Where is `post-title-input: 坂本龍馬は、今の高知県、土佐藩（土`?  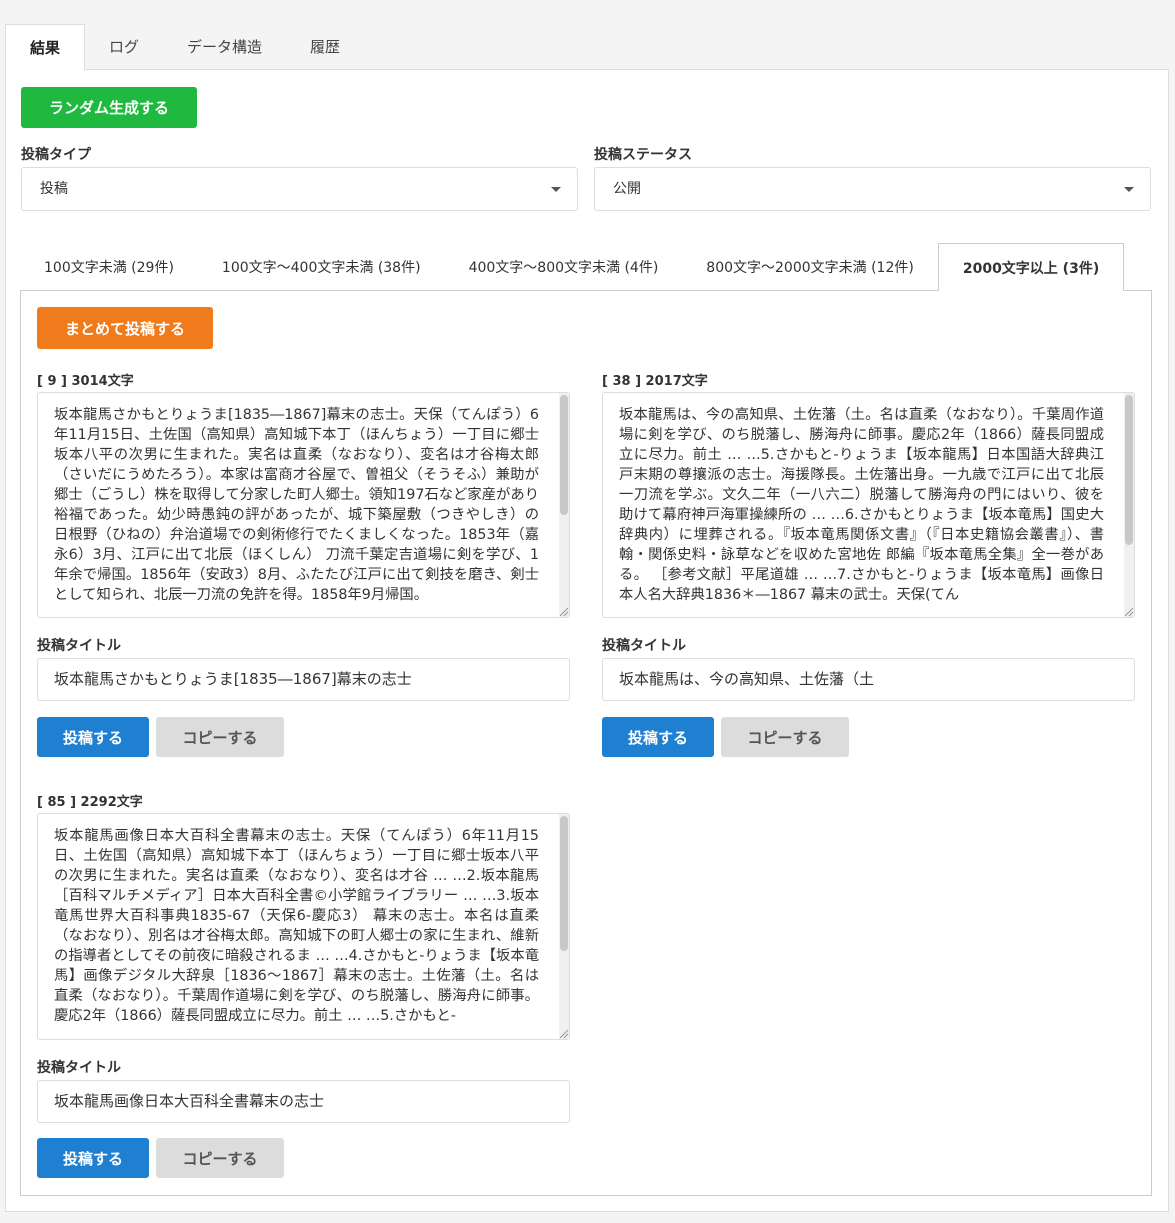 post-title-input: 坂本龍馬は、今の高知県、土佐藩（土 is located at coordinates (868, 679).